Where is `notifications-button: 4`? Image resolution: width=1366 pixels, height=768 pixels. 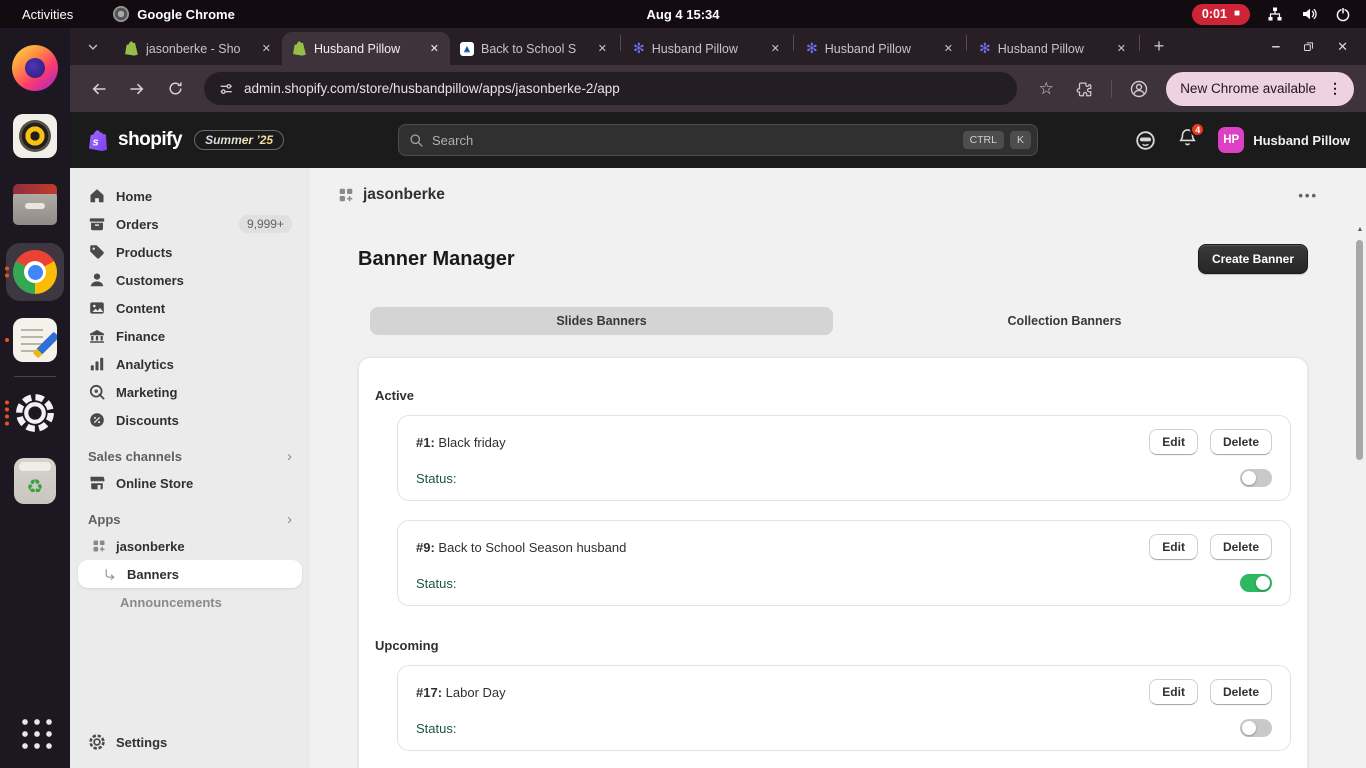 notifications-button: 4 is located at coordinates (1191, 137).